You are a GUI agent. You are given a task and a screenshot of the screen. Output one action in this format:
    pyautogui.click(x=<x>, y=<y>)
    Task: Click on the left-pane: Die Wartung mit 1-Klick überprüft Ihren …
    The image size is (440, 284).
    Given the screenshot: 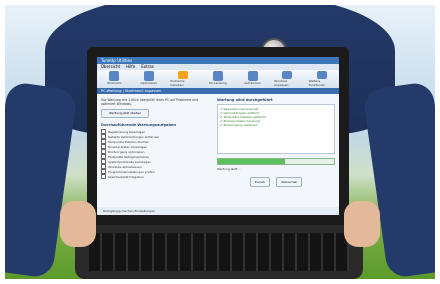 What is the action you would take?
    pyautogui.click(x=157, y=142)
    